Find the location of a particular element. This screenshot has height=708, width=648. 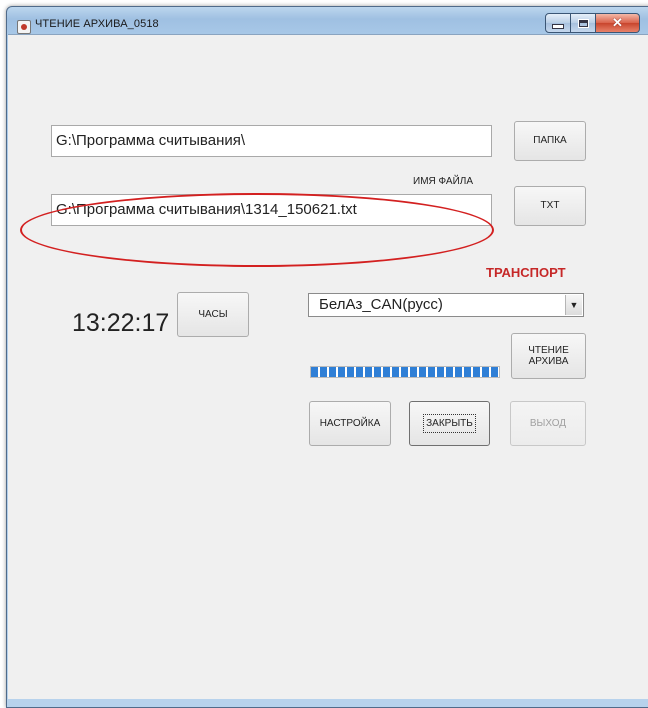

settings-button-label: НАСТРОЙКА is located at coordinates (350, 423).